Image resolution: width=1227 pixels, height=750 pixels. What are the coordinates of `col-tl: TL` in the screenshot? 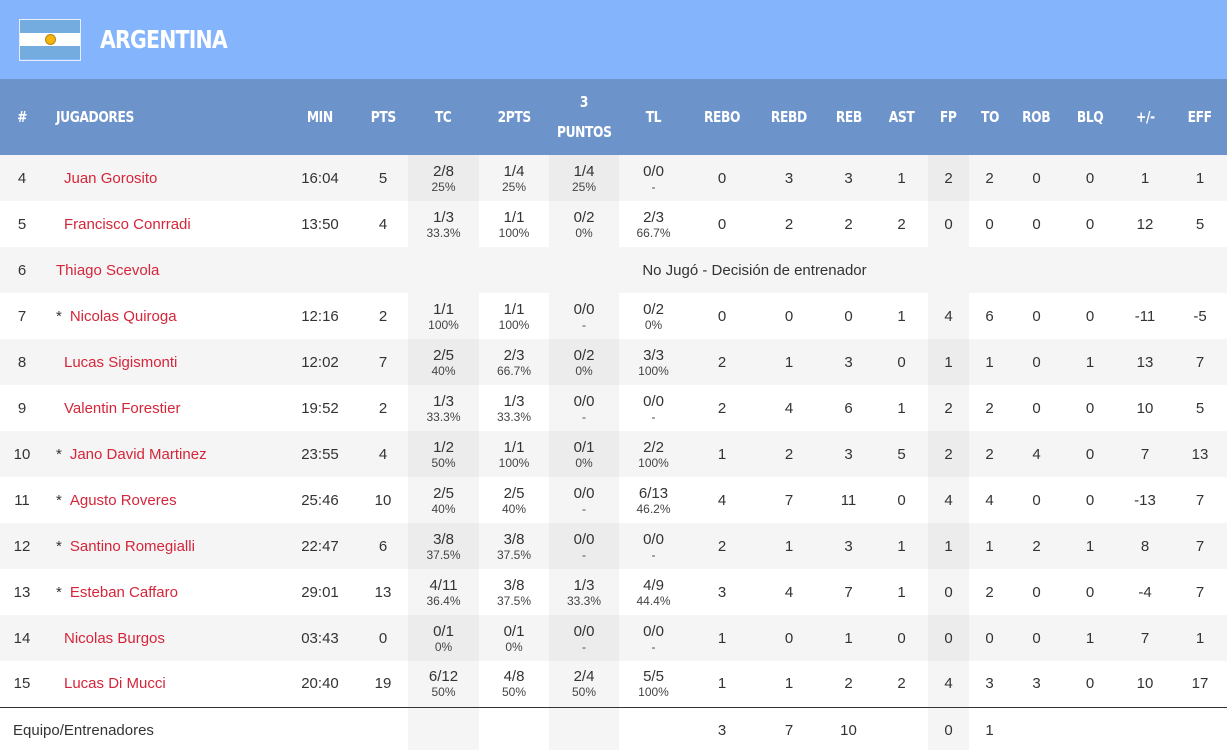 It's located at (653, 117).